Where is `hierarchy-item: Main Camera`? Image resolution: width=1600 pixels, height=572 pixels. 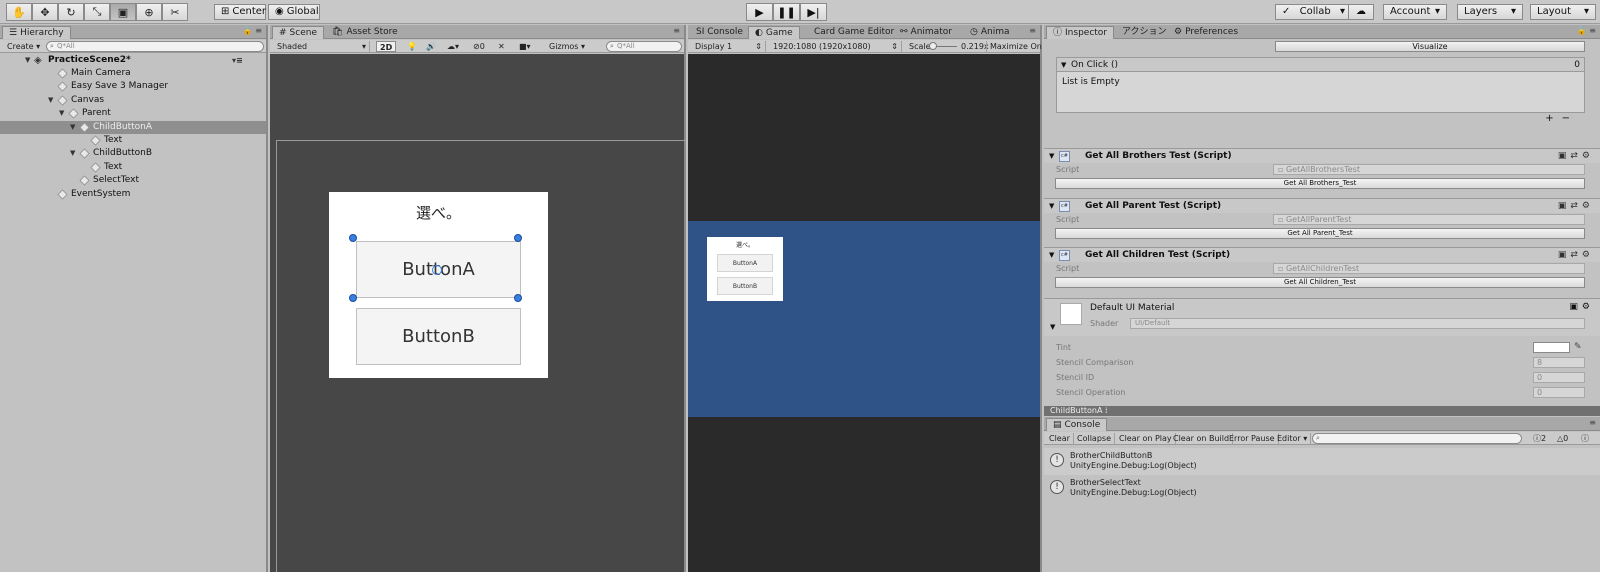 hierarchy-item: Main Camera is located at coordinates (133, 73).